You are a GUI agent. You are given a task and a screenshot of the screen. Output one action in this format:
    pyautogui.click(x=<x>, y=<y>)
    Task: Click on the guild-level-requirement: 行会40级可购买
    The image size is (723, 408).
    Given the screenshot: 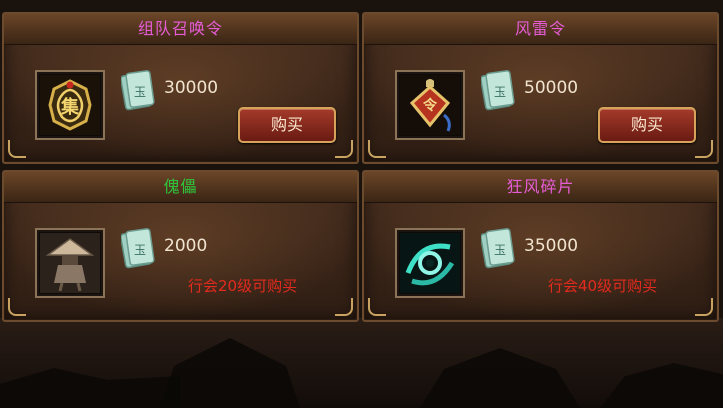 What is the action you would take?
    pyautogui.click(x=603, y=286)
    